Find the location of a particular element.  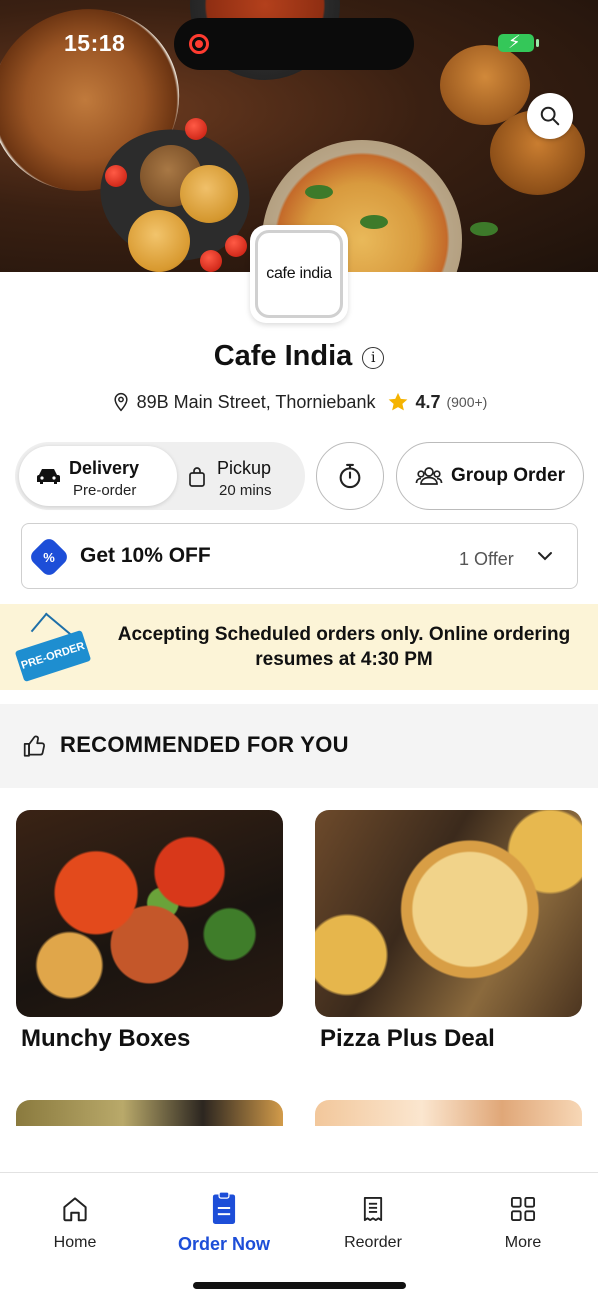

recommended-item-name: Munchy Boxes is located at coordinates (105, 1039).